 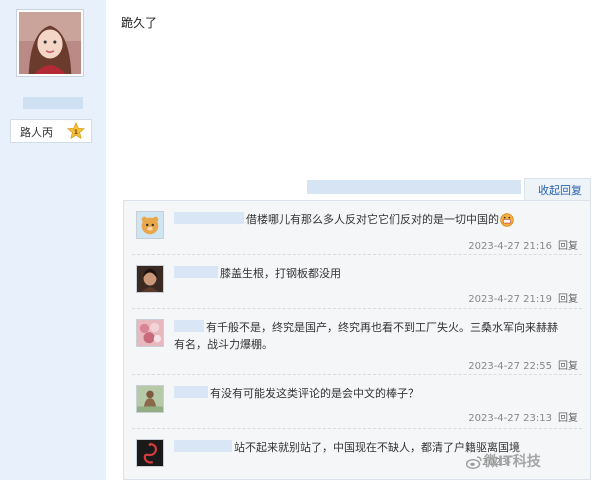 I want to click on replies-toolbar: 收起回复, so click(x=357, y=189).